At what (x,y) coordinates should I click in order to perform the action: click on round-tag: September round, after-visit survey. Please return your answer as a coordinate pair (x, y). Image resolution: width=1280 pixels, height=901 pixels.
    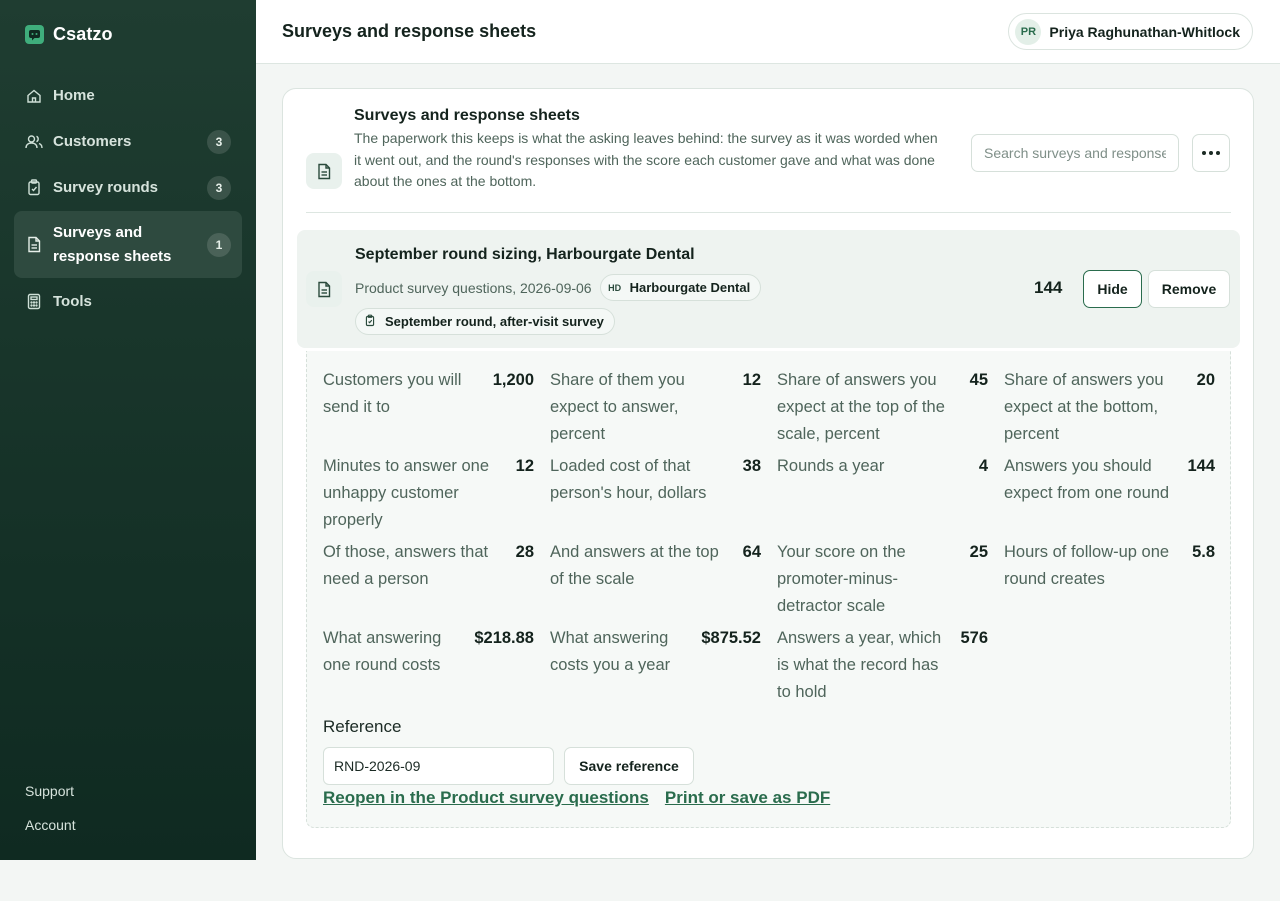
    Looking at the image, I should click on (485, 321).